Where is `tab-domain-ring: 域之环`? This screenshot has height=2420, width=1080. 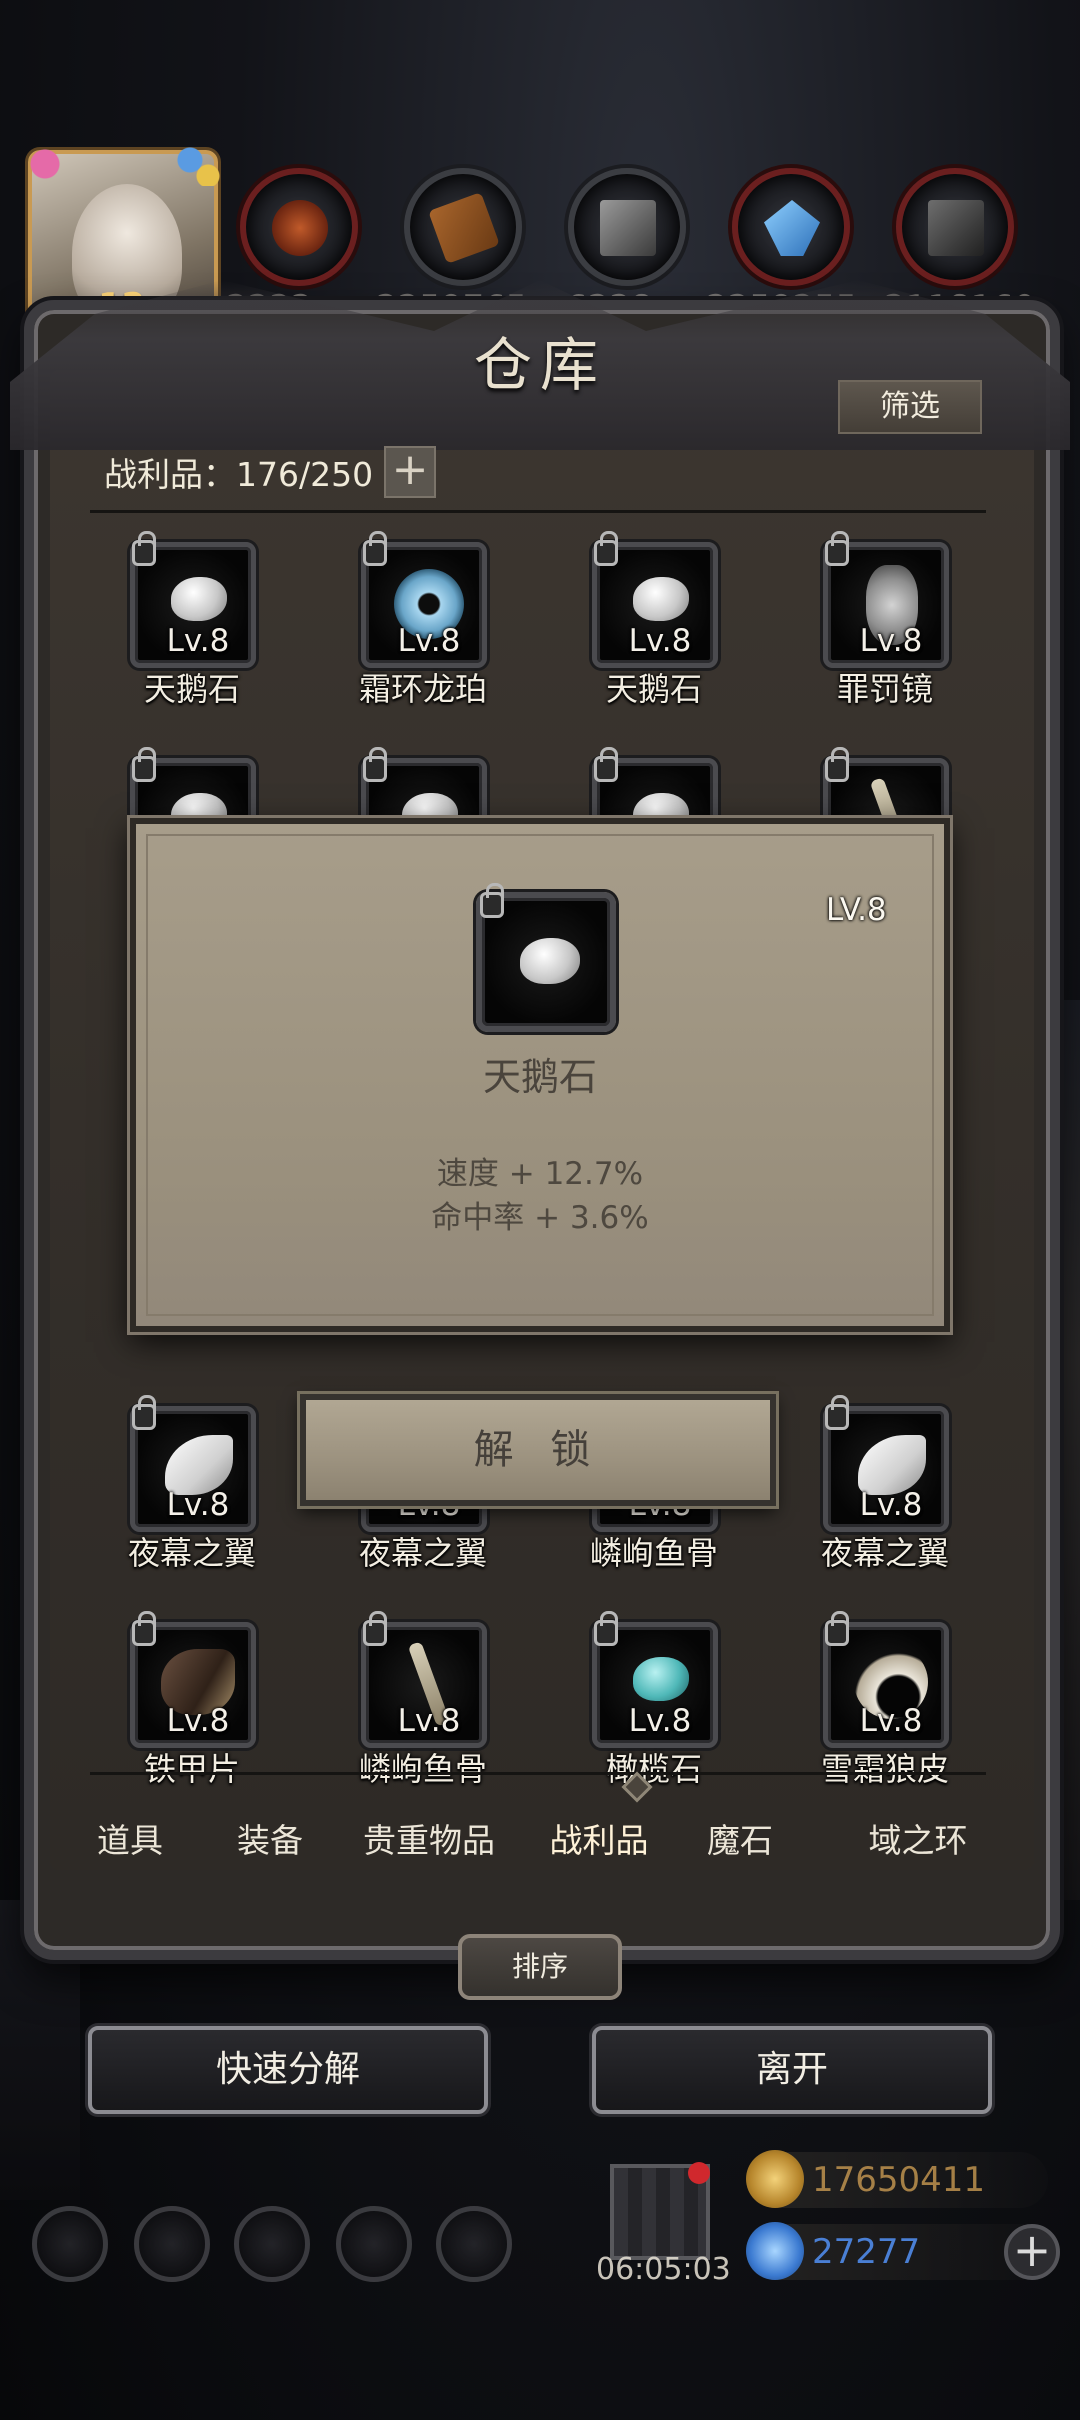 tab-domain-ring: 域之环 is located at coordinates (918, 1841).